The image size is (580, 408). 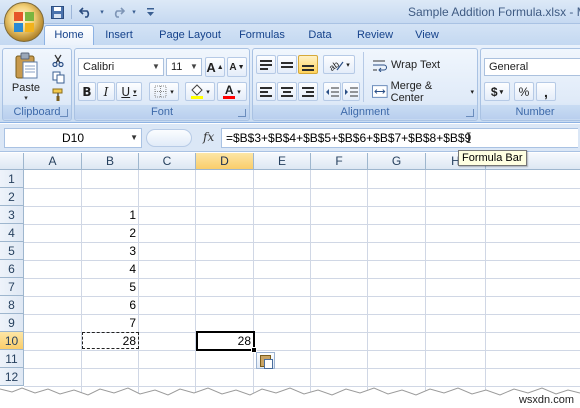 What do you see at coordinates (110, 287) in the screenshot?
I see `cell-b7: 5` at bounding box center [110, 287].